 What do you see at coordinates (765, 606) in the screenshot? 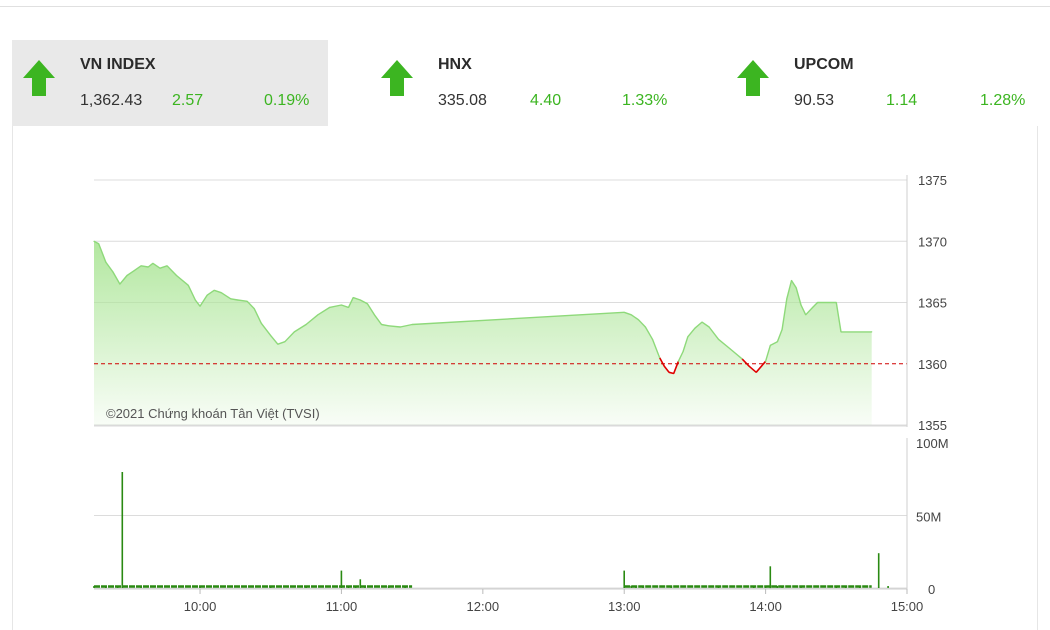
I see `x-tick-label: 14:00` at bounding box center [765, 606].